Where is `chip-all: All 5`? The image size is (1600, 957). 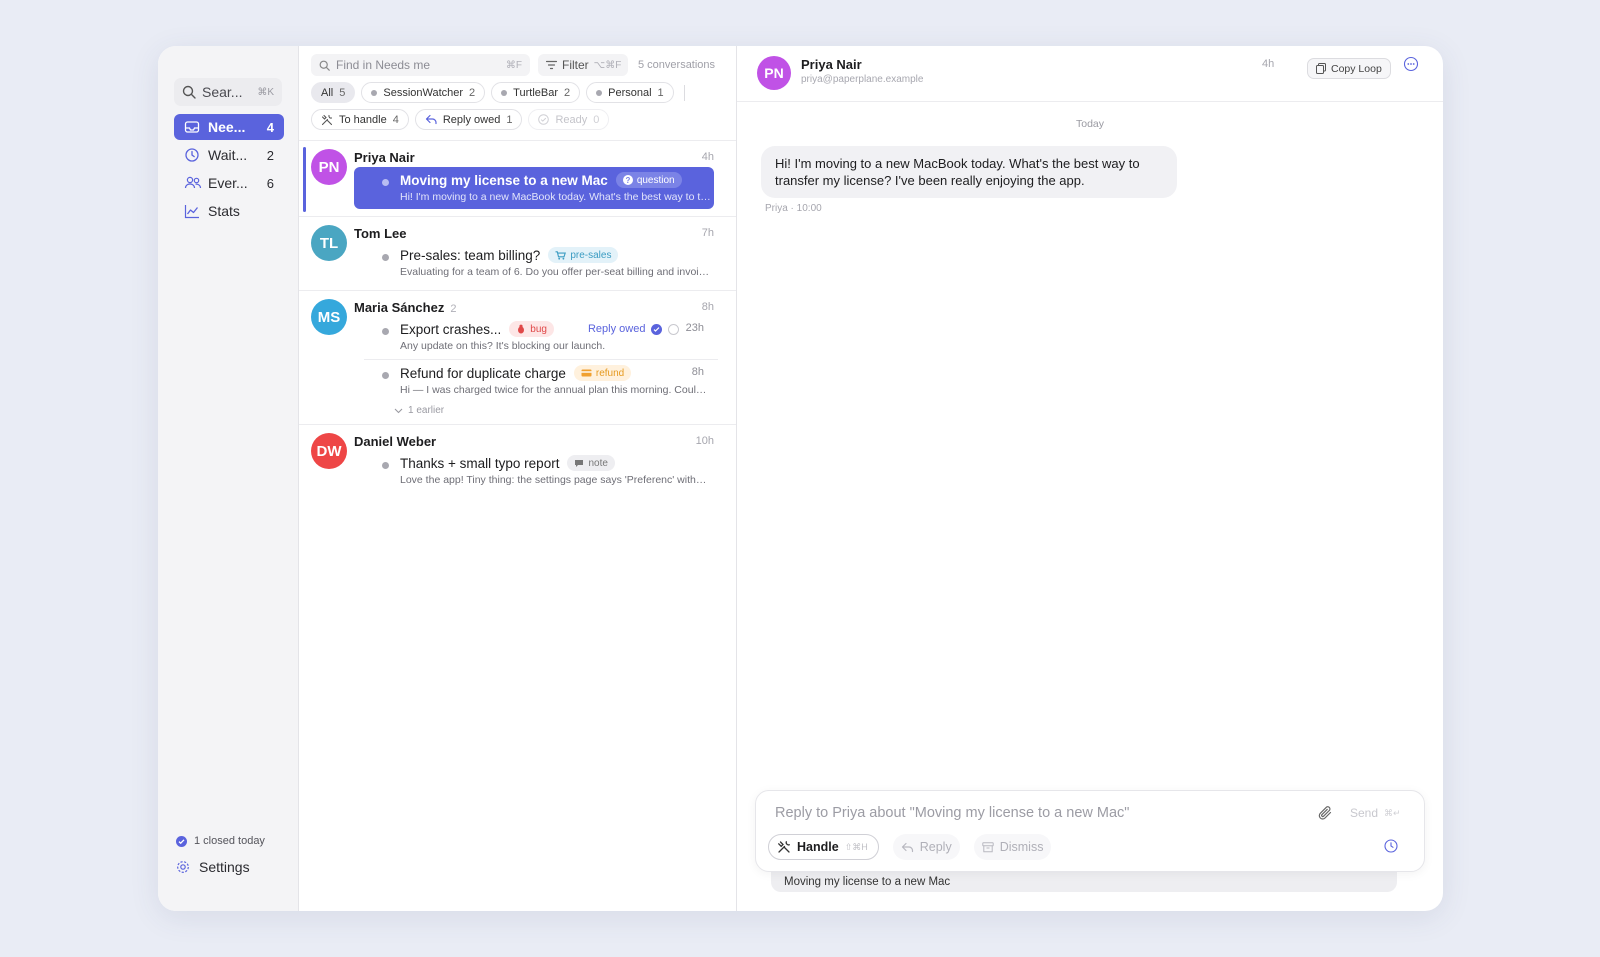
chip-all: All 5 is located at coordinates (333, 92).